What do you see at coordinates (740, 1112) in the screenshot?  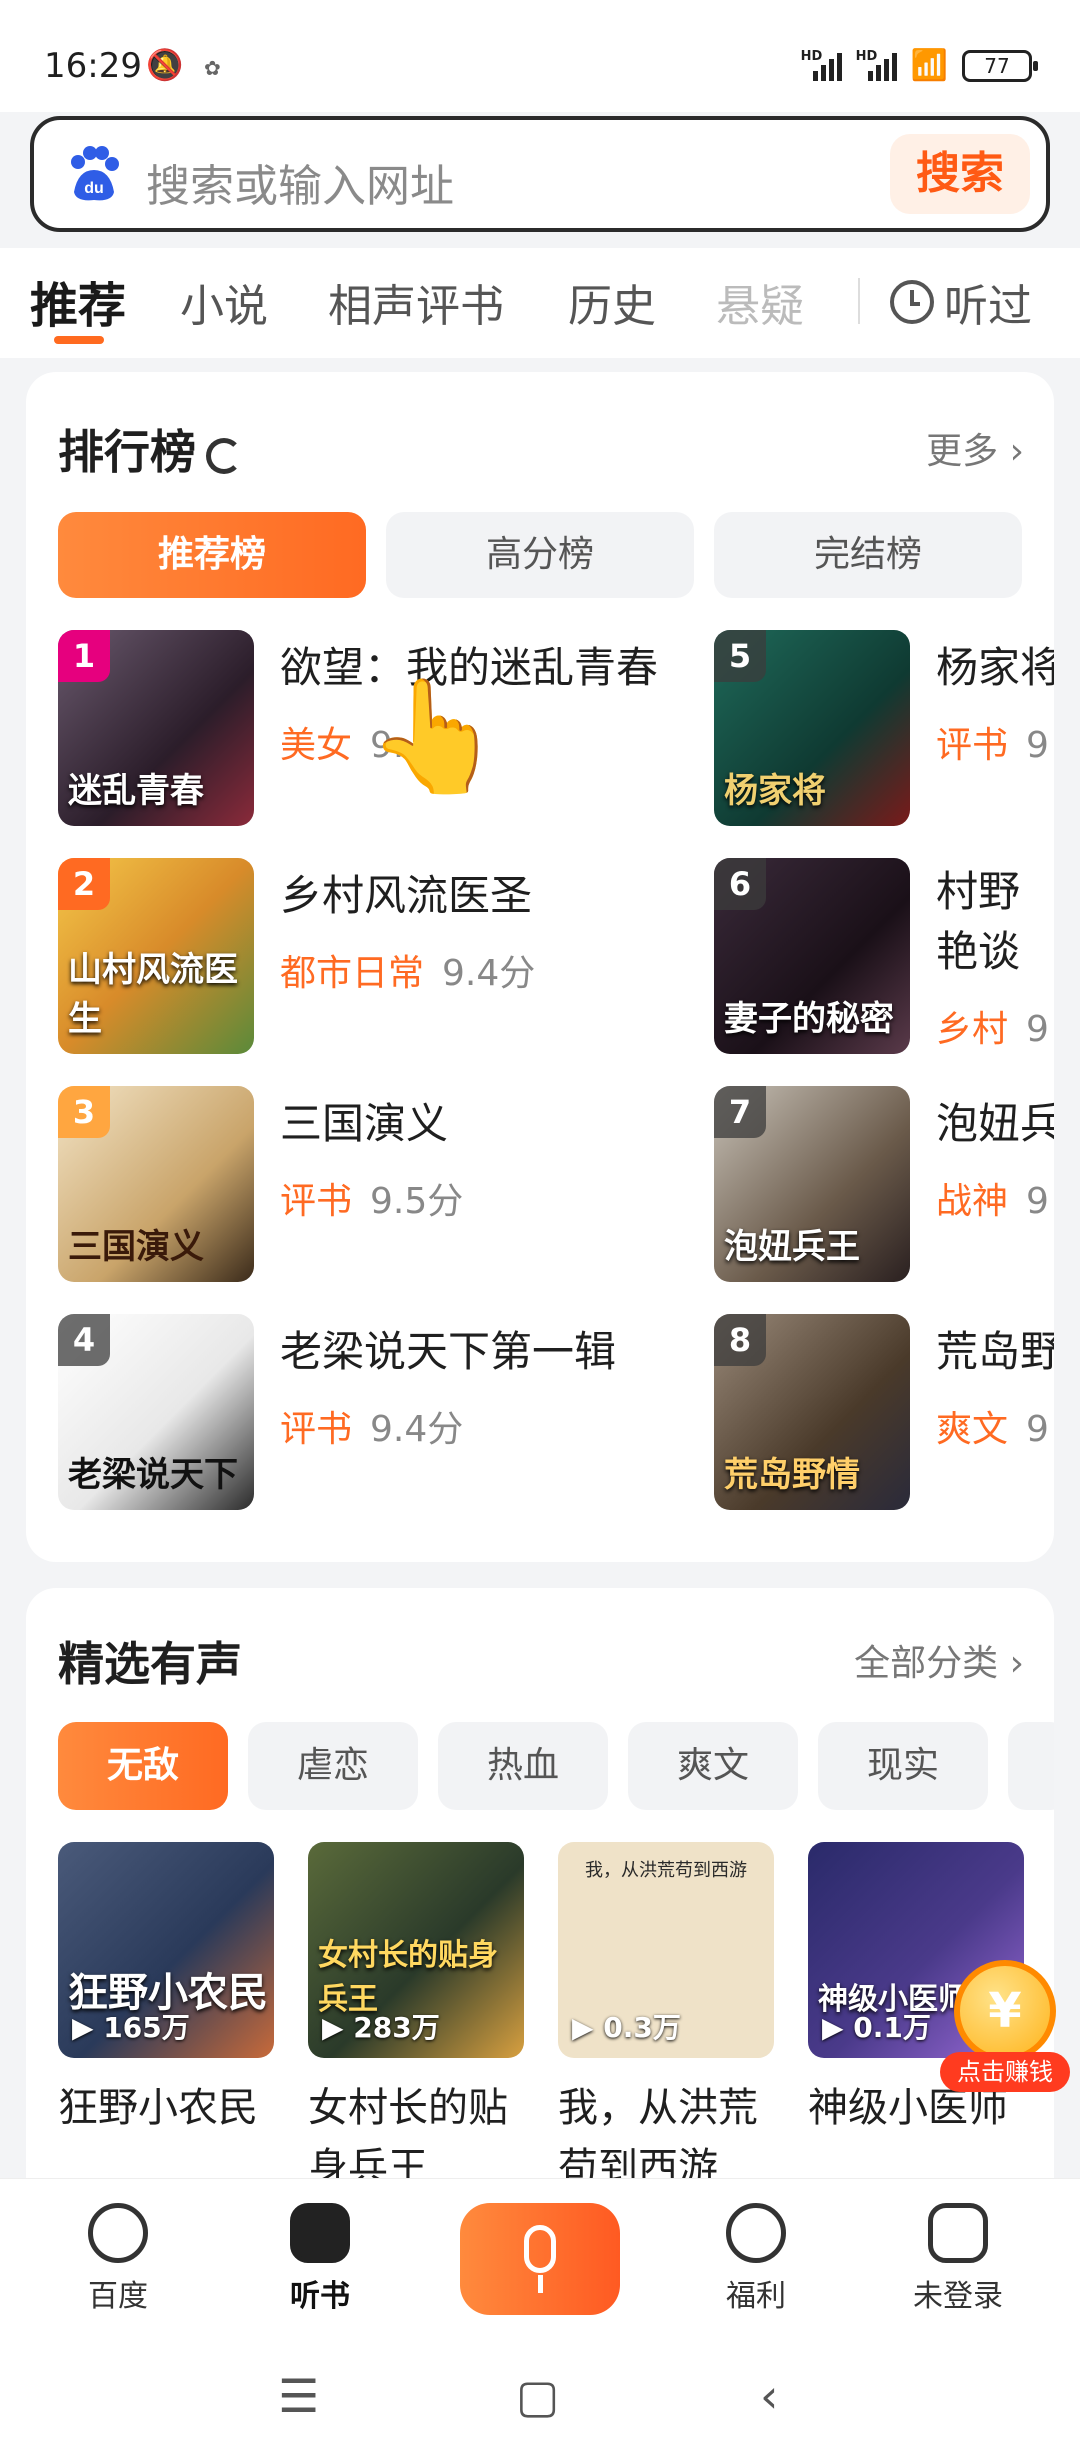 I see `rank-badge: 7` at bounding box center [740, 1112].